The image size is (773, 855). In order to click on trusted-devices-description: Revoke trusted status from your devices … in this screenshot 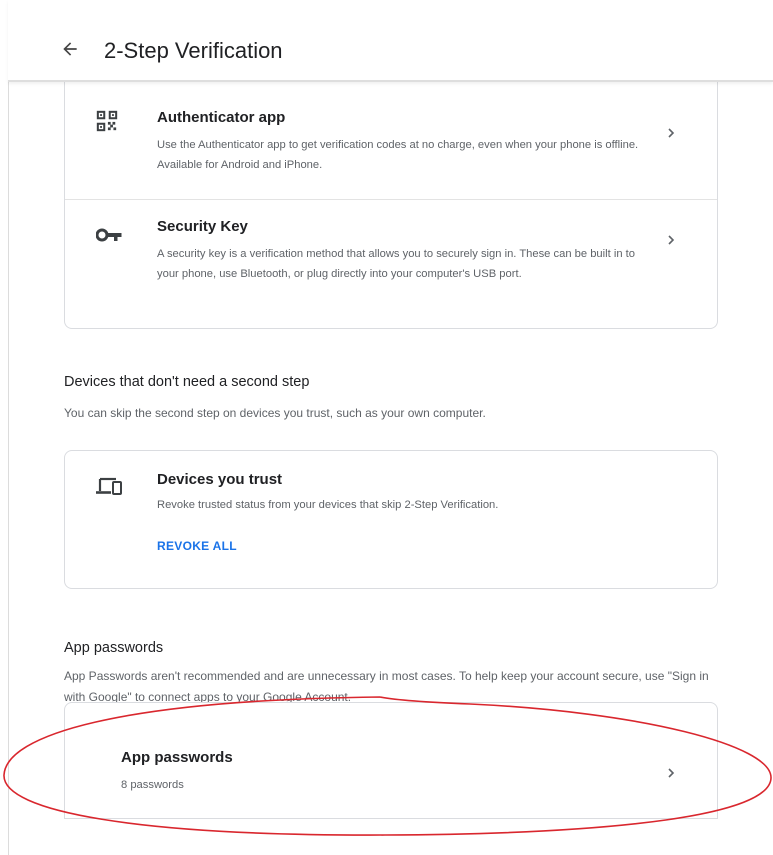, I will do `click(328, 505)`.